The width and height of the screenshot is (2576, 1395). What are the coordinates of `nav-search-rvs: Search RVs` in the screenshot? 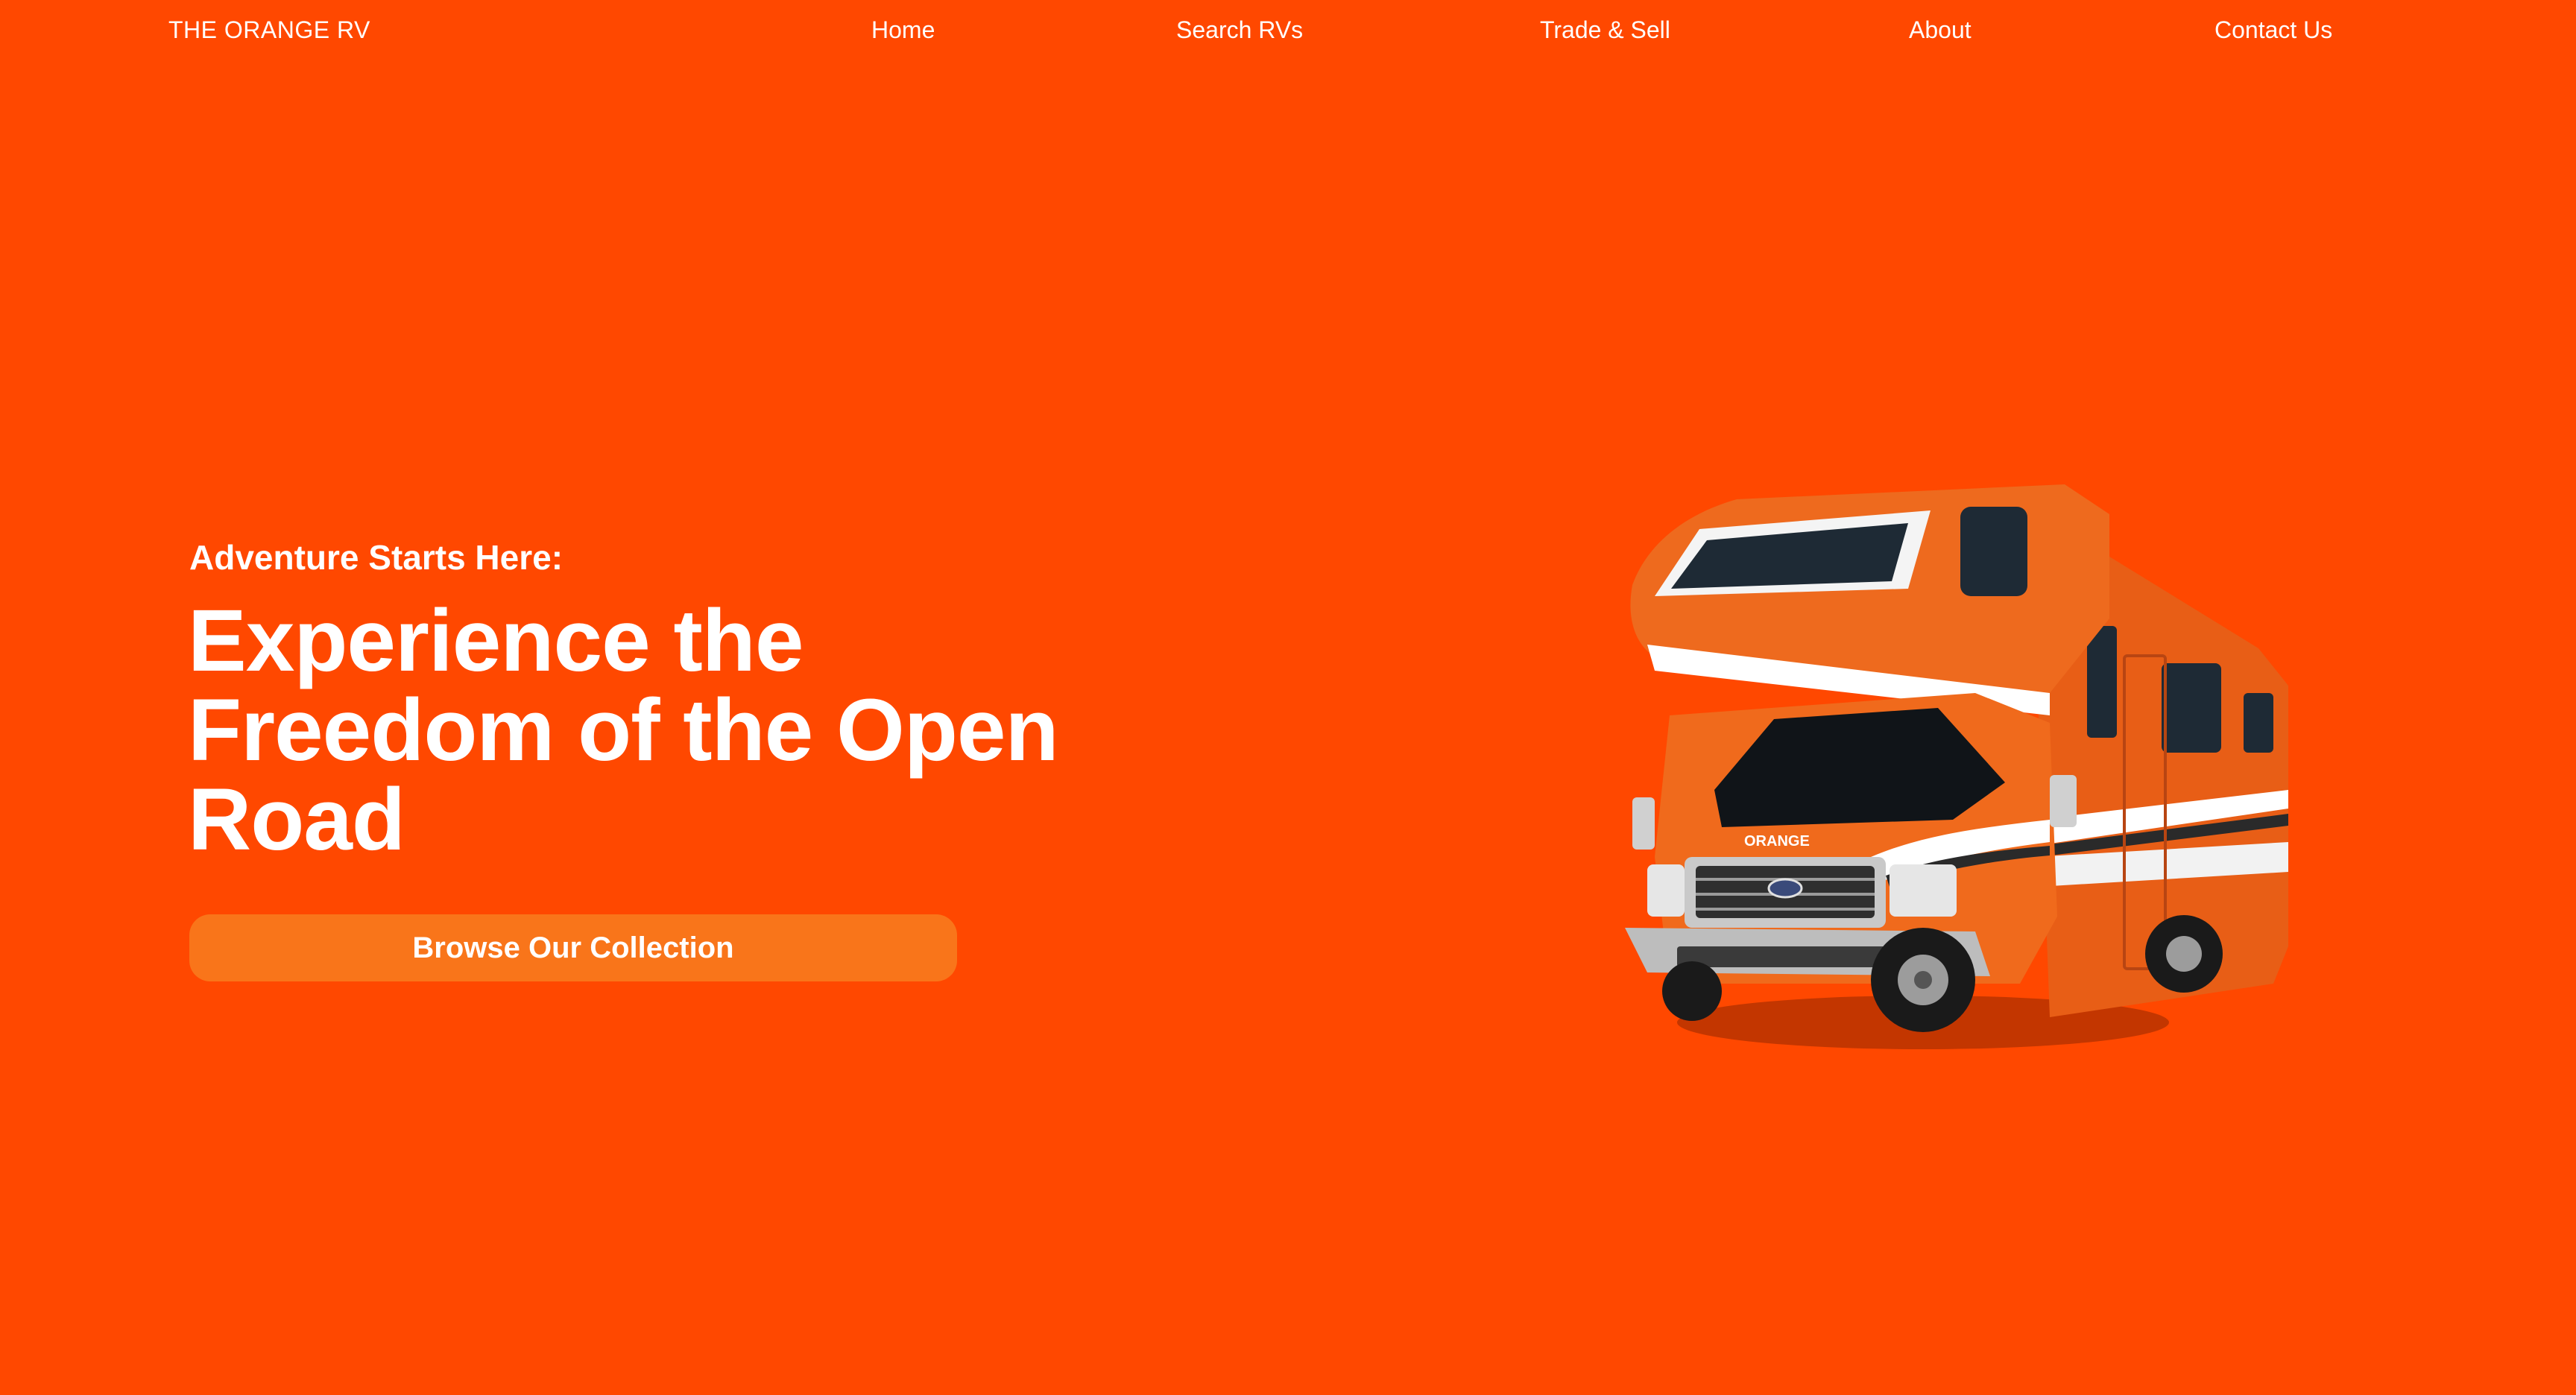 It's located at (1240, 30).